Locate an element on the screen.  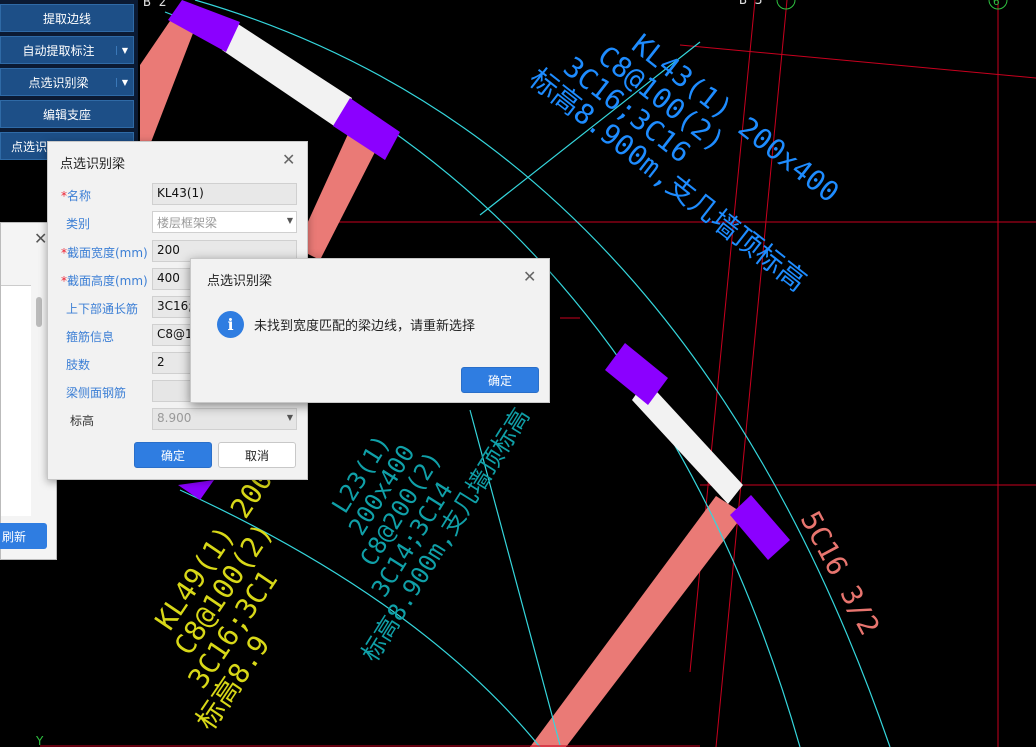
field-name: *名称 KL43(1) is located at coordinates (178, 195).